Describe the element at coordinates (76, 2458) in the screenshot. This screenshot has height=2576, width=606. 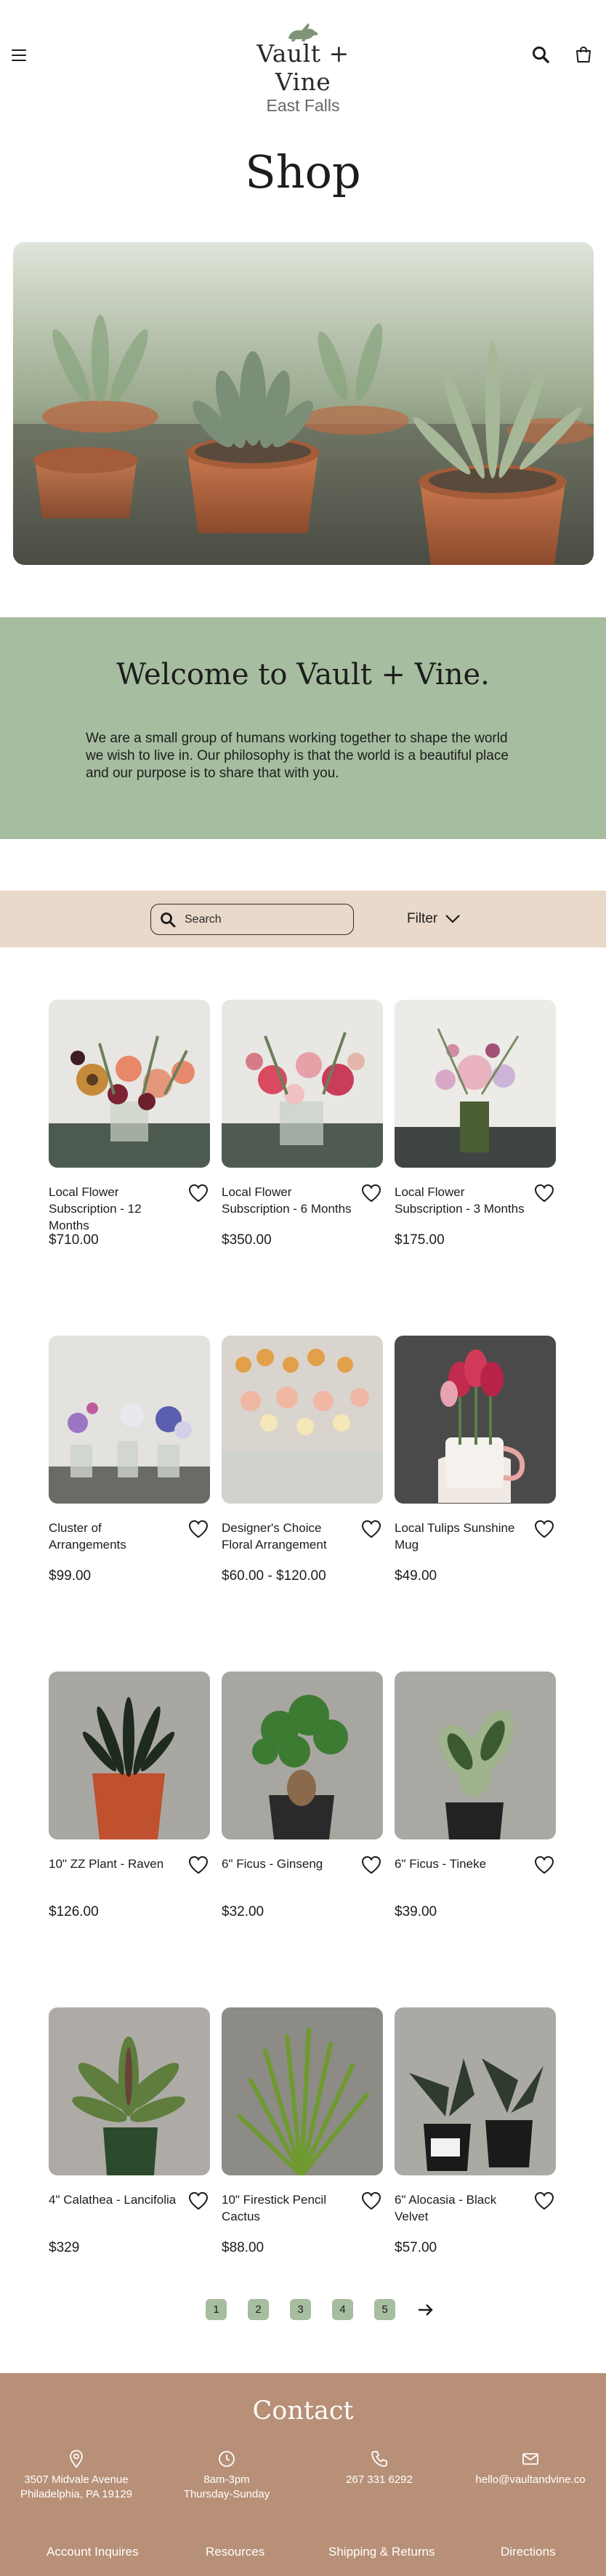
I see `location-pin-icon` at that location.